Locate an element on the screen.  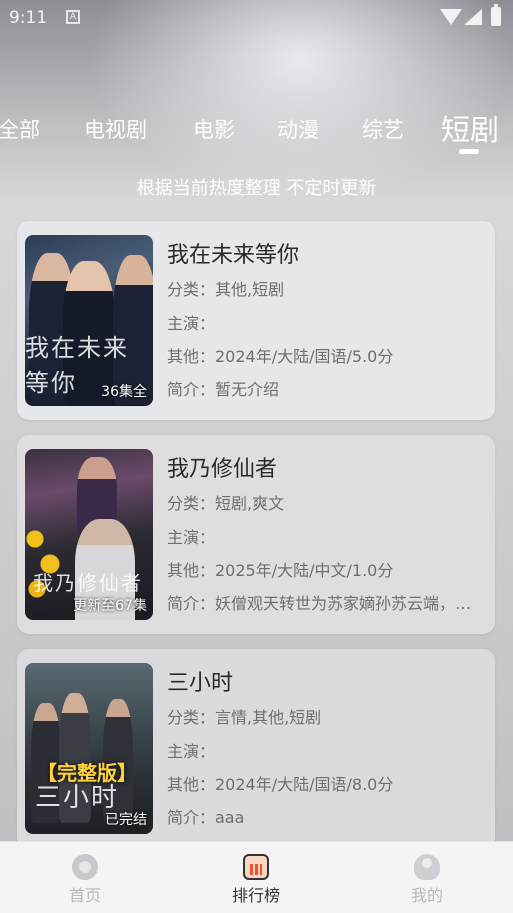
item-title: 三小时 is located at coordinates (200, 681).